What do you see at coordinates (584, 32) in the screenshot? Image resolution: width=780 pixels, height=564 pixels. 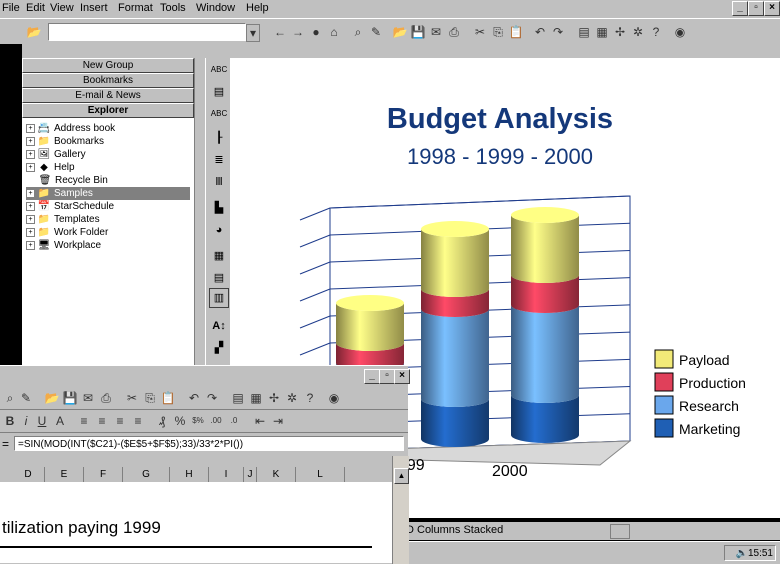 I see `navigator-icon: ▤` at bounding box center [584, 32].